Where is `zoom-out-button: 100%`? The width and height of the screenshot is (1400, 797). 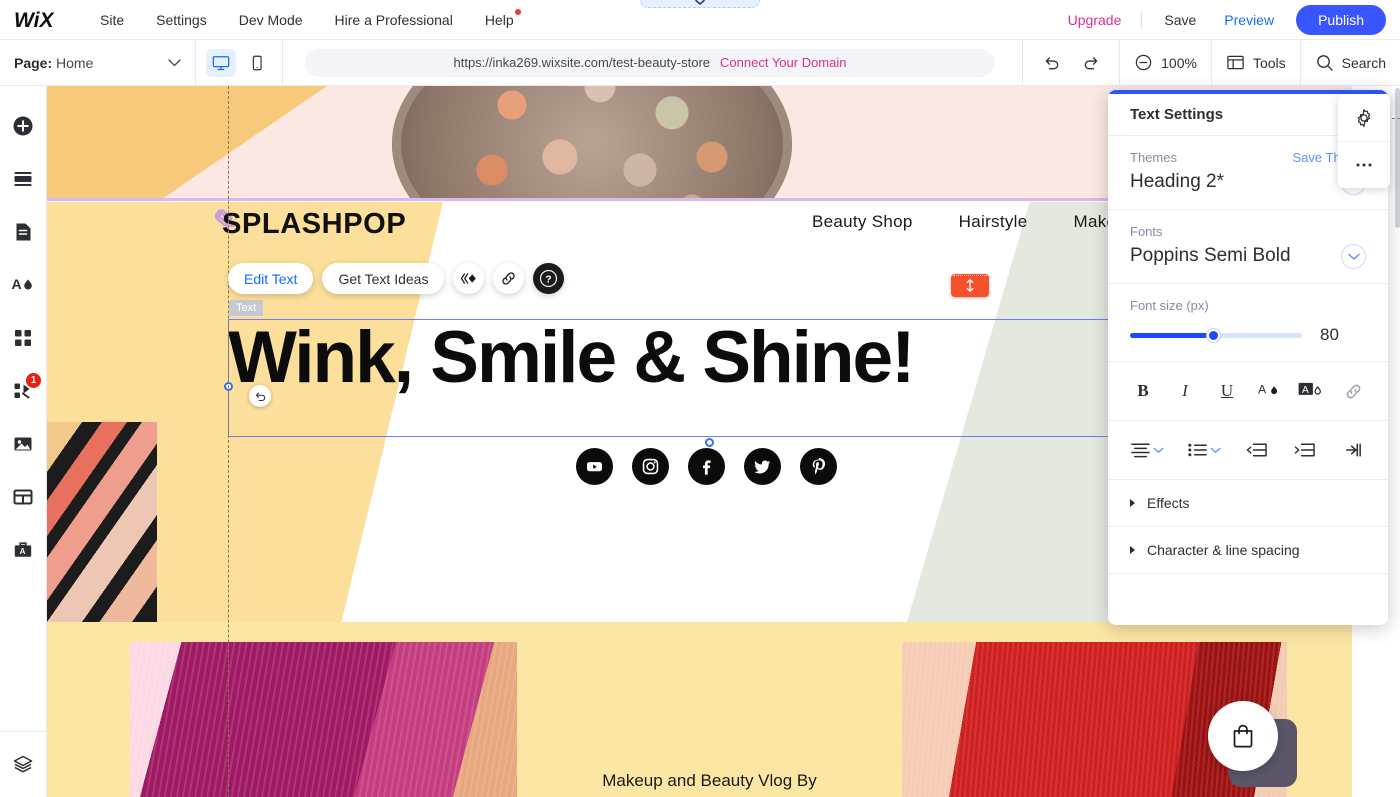
zoom-out-button: 100% is located at coordinates (1165, 62).